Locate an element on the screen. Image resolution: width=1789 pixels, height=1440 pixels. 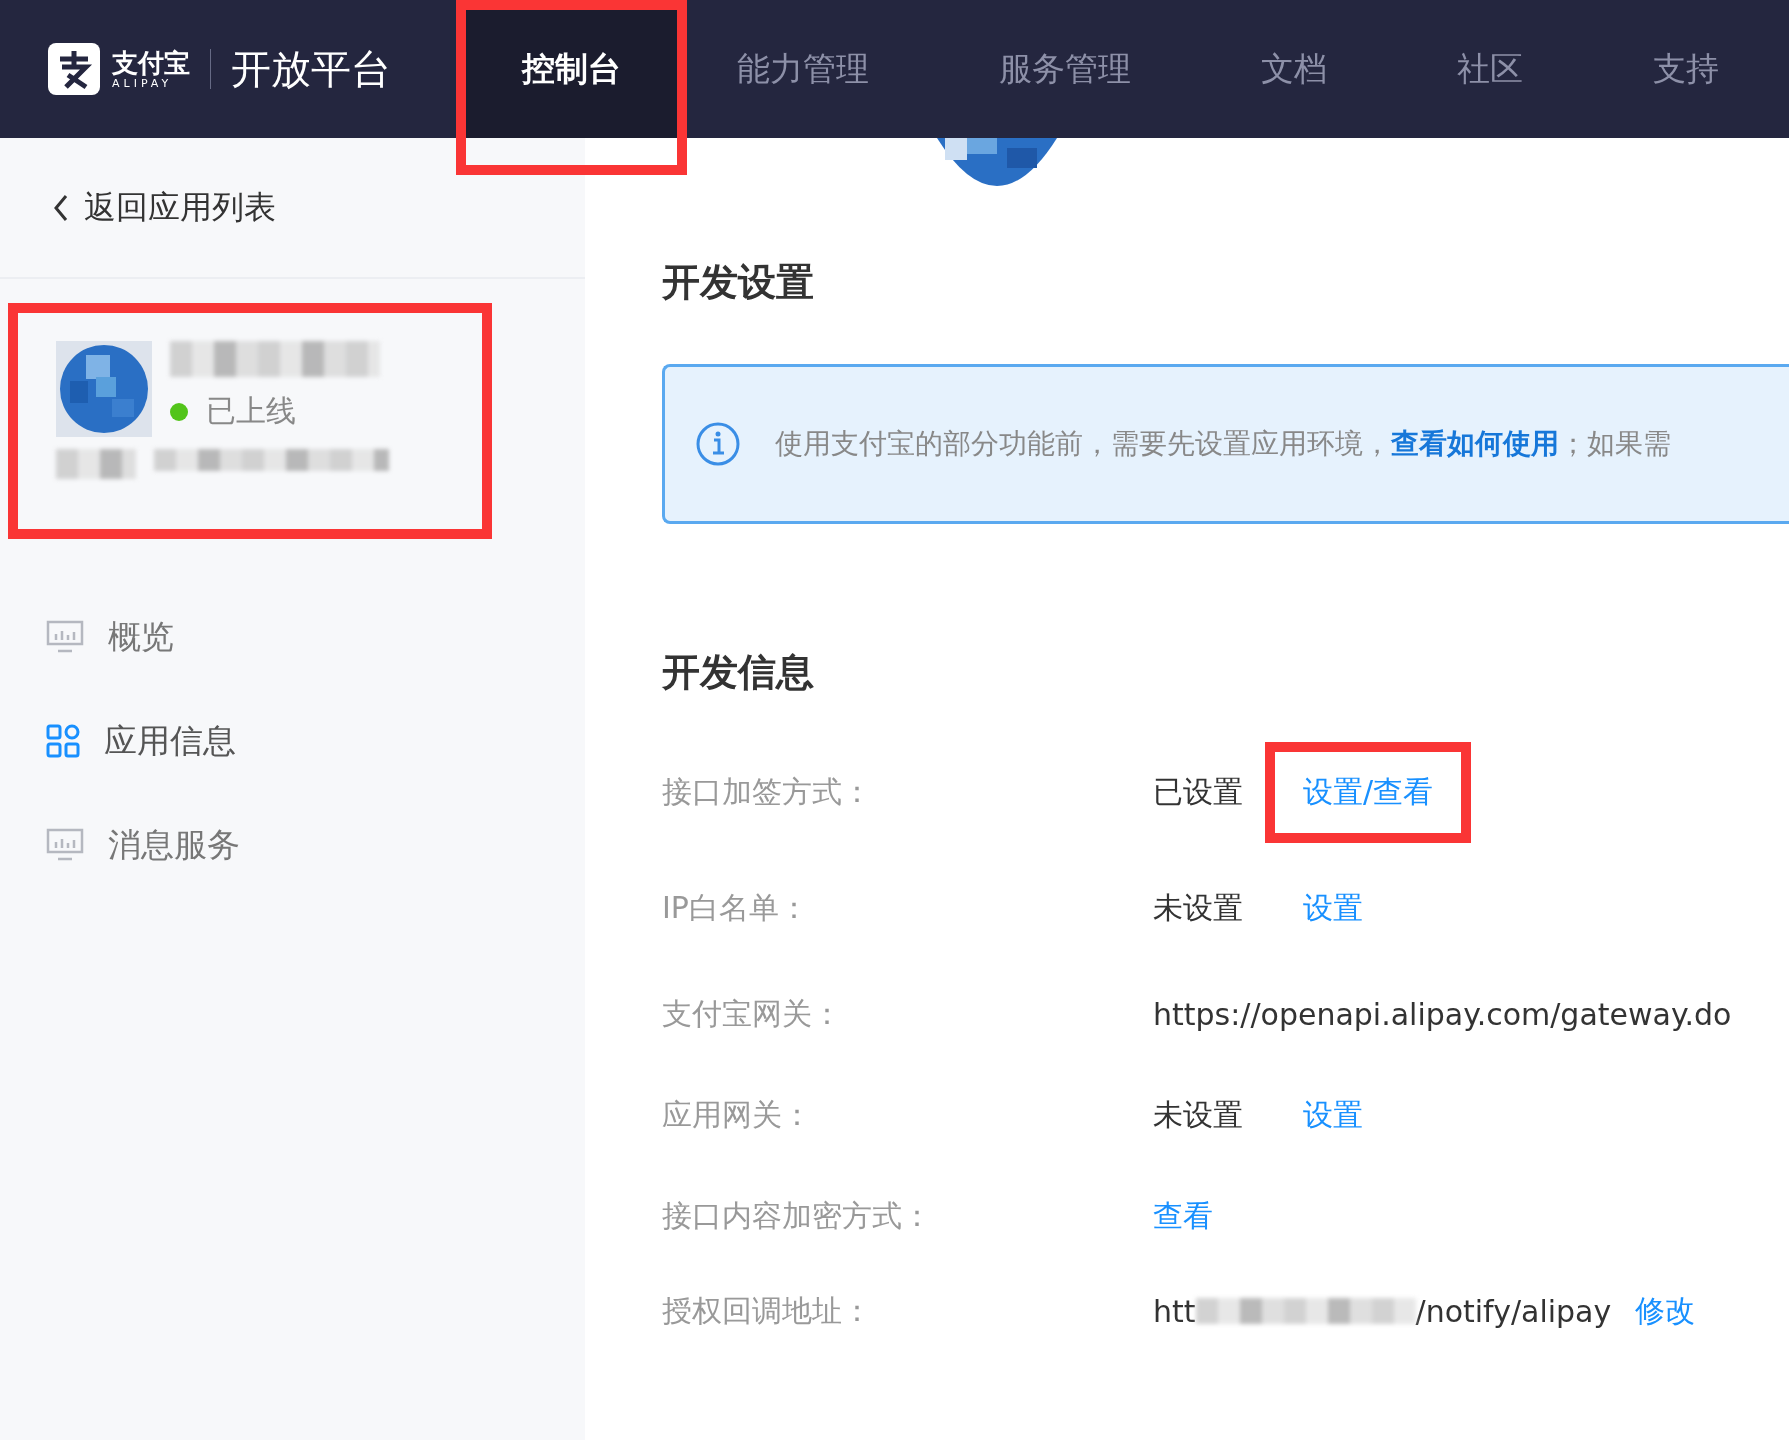
back-link: 返回应用列表 is located at coordinates (292, 208).